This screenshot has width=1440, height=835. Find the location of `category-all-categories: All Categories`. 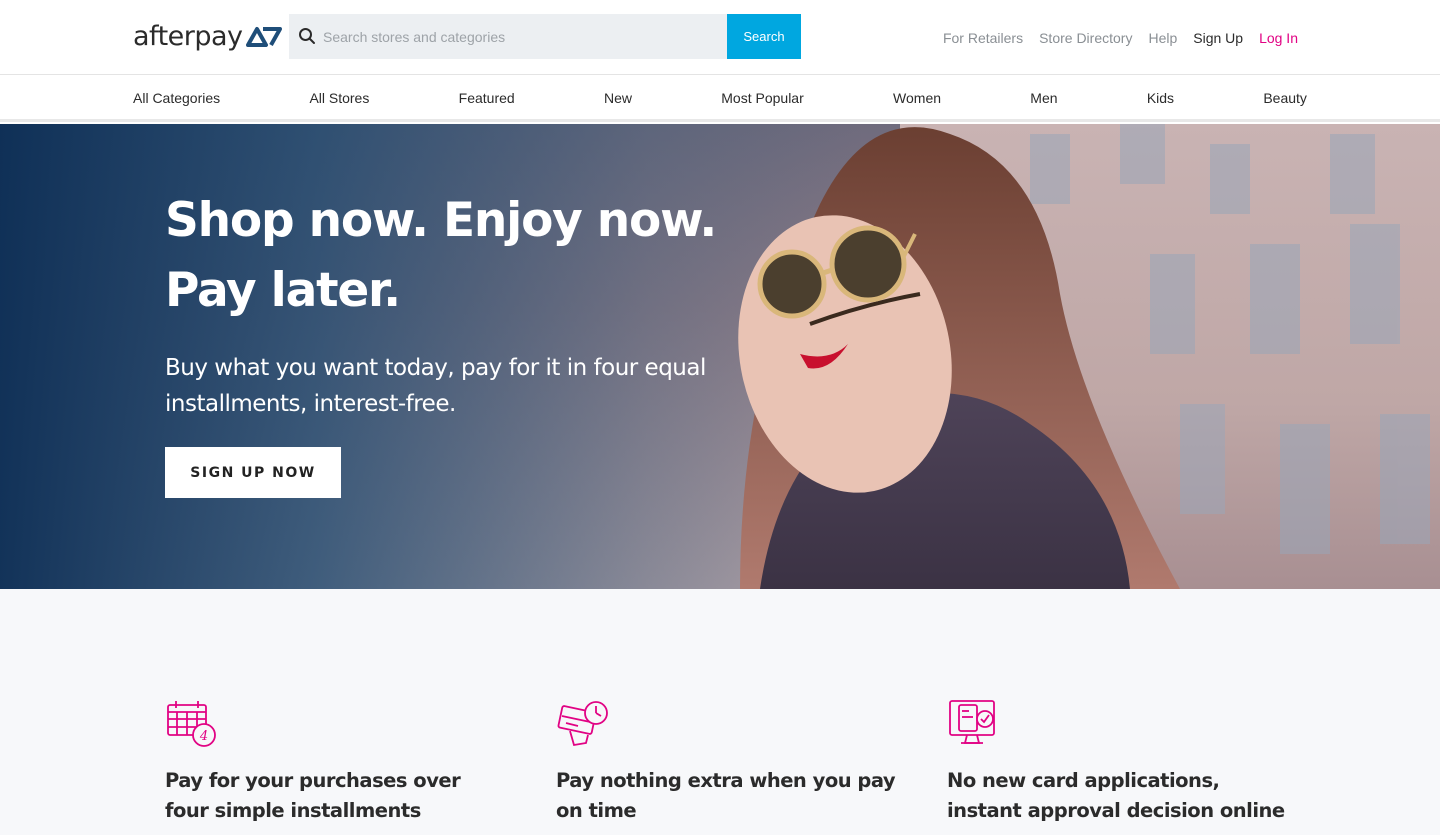

category-all-categories: All Categories is located at coordinates (176, 98).